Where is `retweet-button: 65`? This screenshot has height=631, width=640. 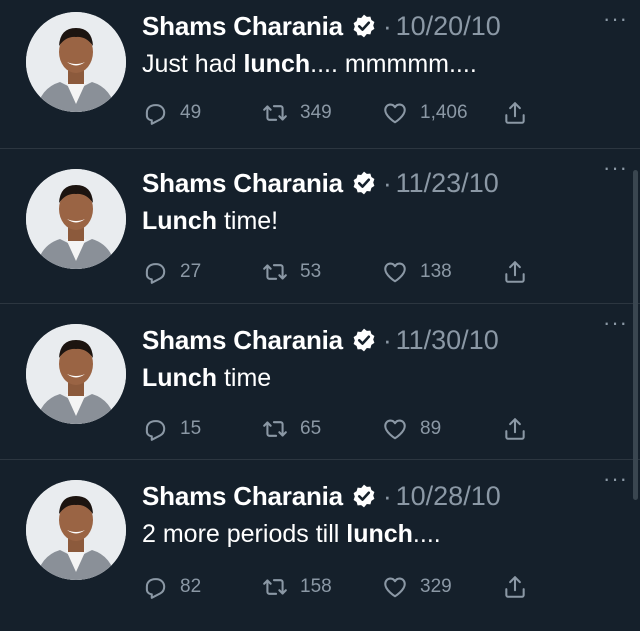 retweet-button: 65 is located at coordinates (322, 429).